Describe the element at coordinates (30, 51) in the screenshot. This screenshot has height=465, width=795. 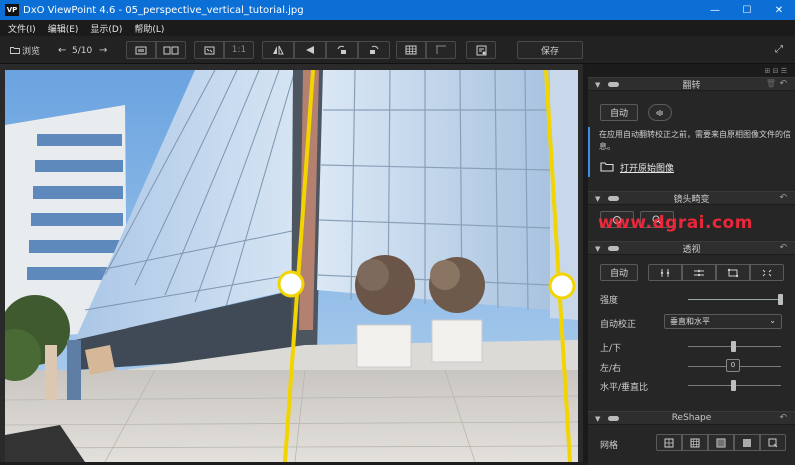
I see `browse-label: 浏览` at that location.